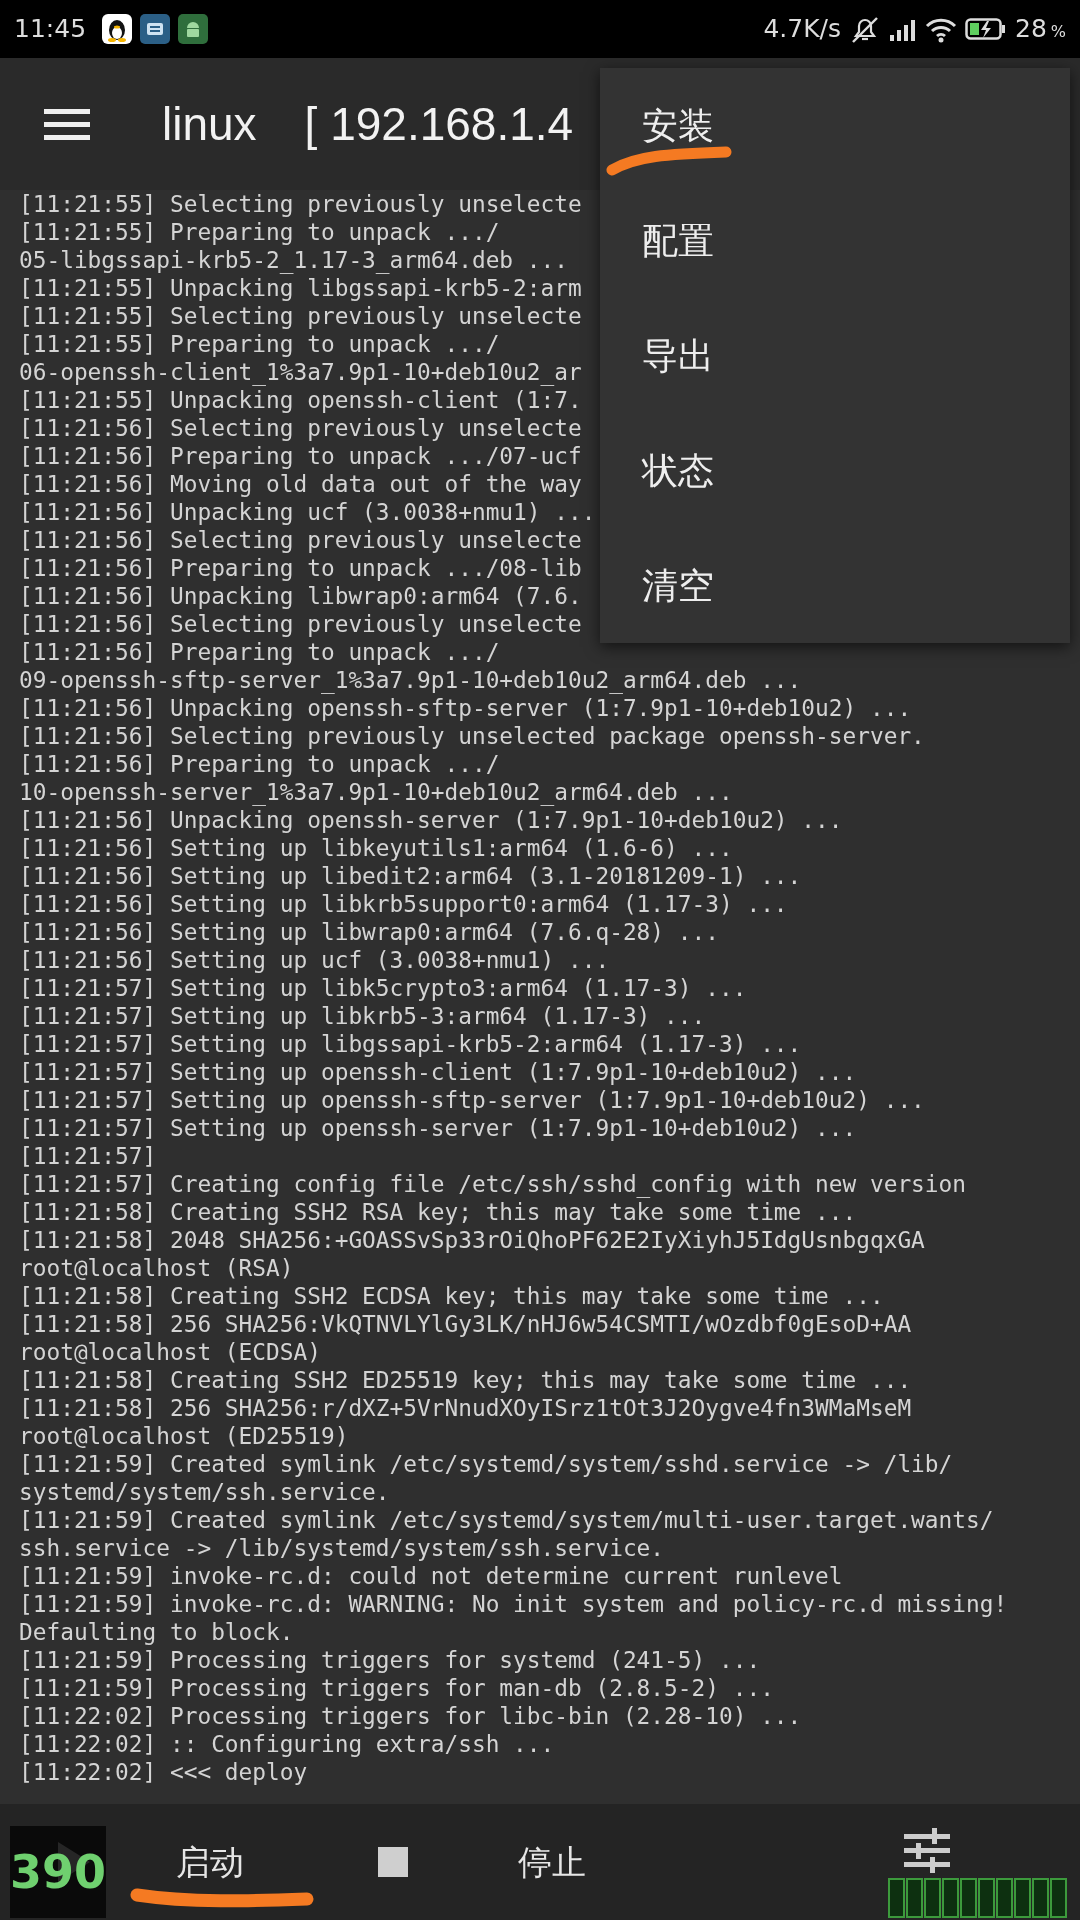 The image size is (1080, 1920). What do you see at coordinates (342, 1548) in the screenshot?
I see `log-line: ssh.service -> /lib/systemd/system/ssh.service.` at bounding box center [342, 1548].